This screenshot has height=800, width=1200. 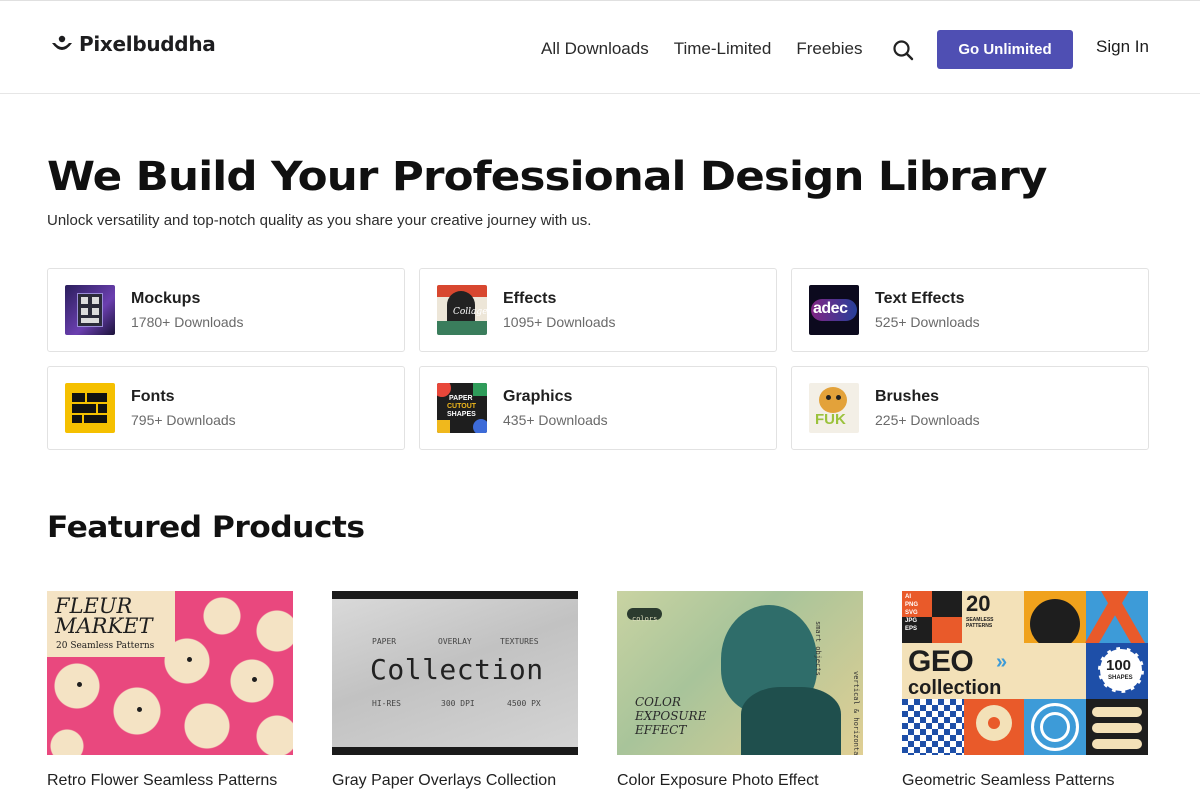 What do you see at coordinates (559, 322) in the screenshot?
I see `category-count: 1095+ Downloads` at bounding box center [559, 322].